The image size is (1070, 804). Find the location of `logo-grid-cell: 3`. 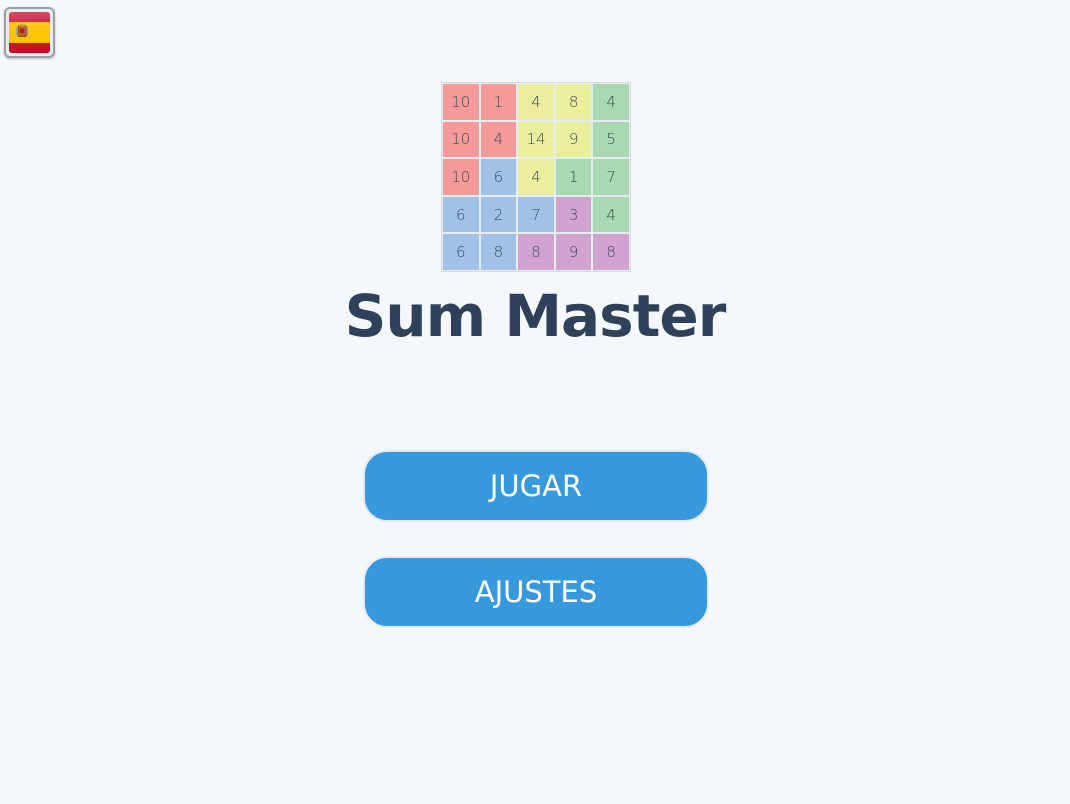

logo-grid-cell: 3 is located at coordinates (573, 214).